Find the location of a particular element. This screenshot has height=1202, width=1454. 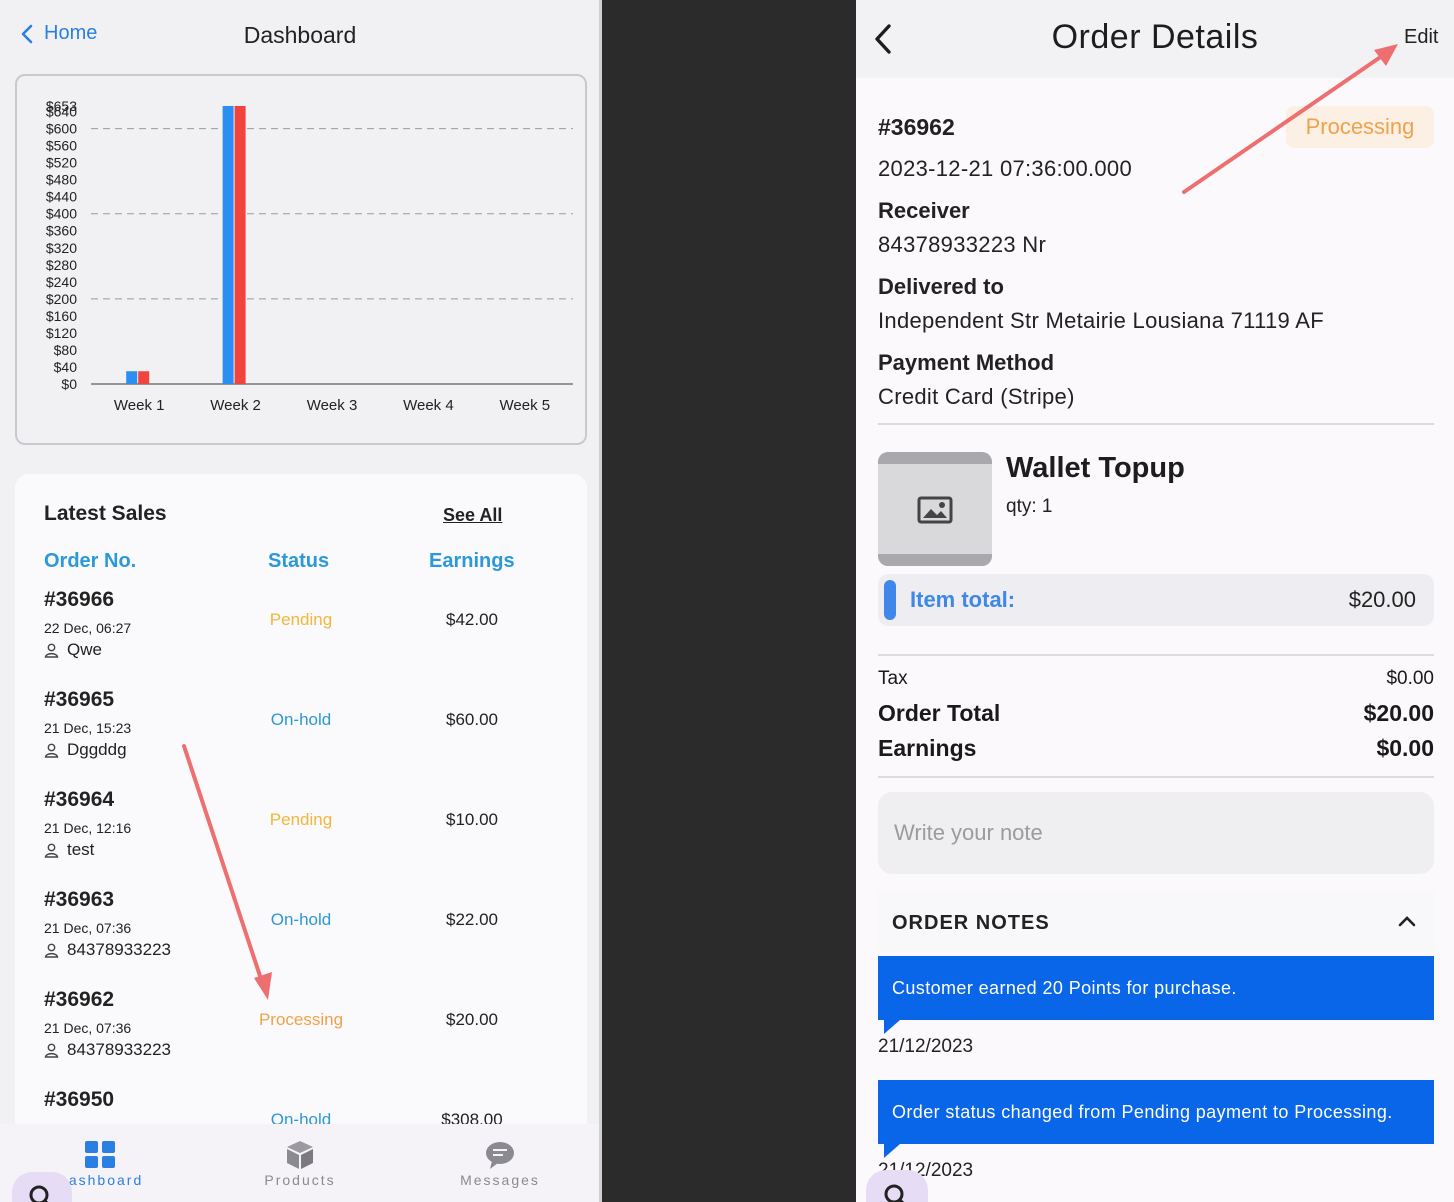

column-header-earnings: Earnings is located at coordinates (472, 561).